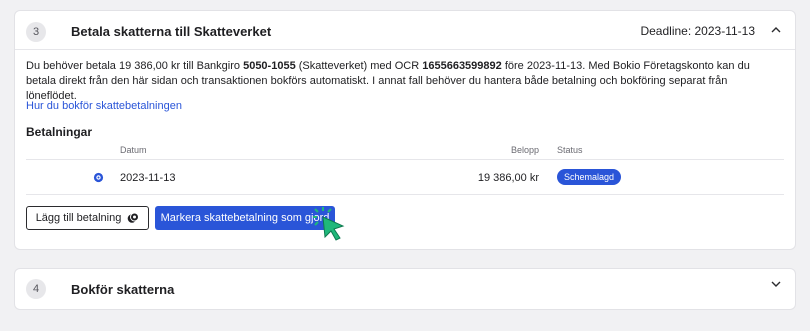 The width and height of the screenshot is (810, 331). What do you see at coordinates (36, 289) in the screenshot?
I see `step-number: 4` at bounding box center [36, 289].